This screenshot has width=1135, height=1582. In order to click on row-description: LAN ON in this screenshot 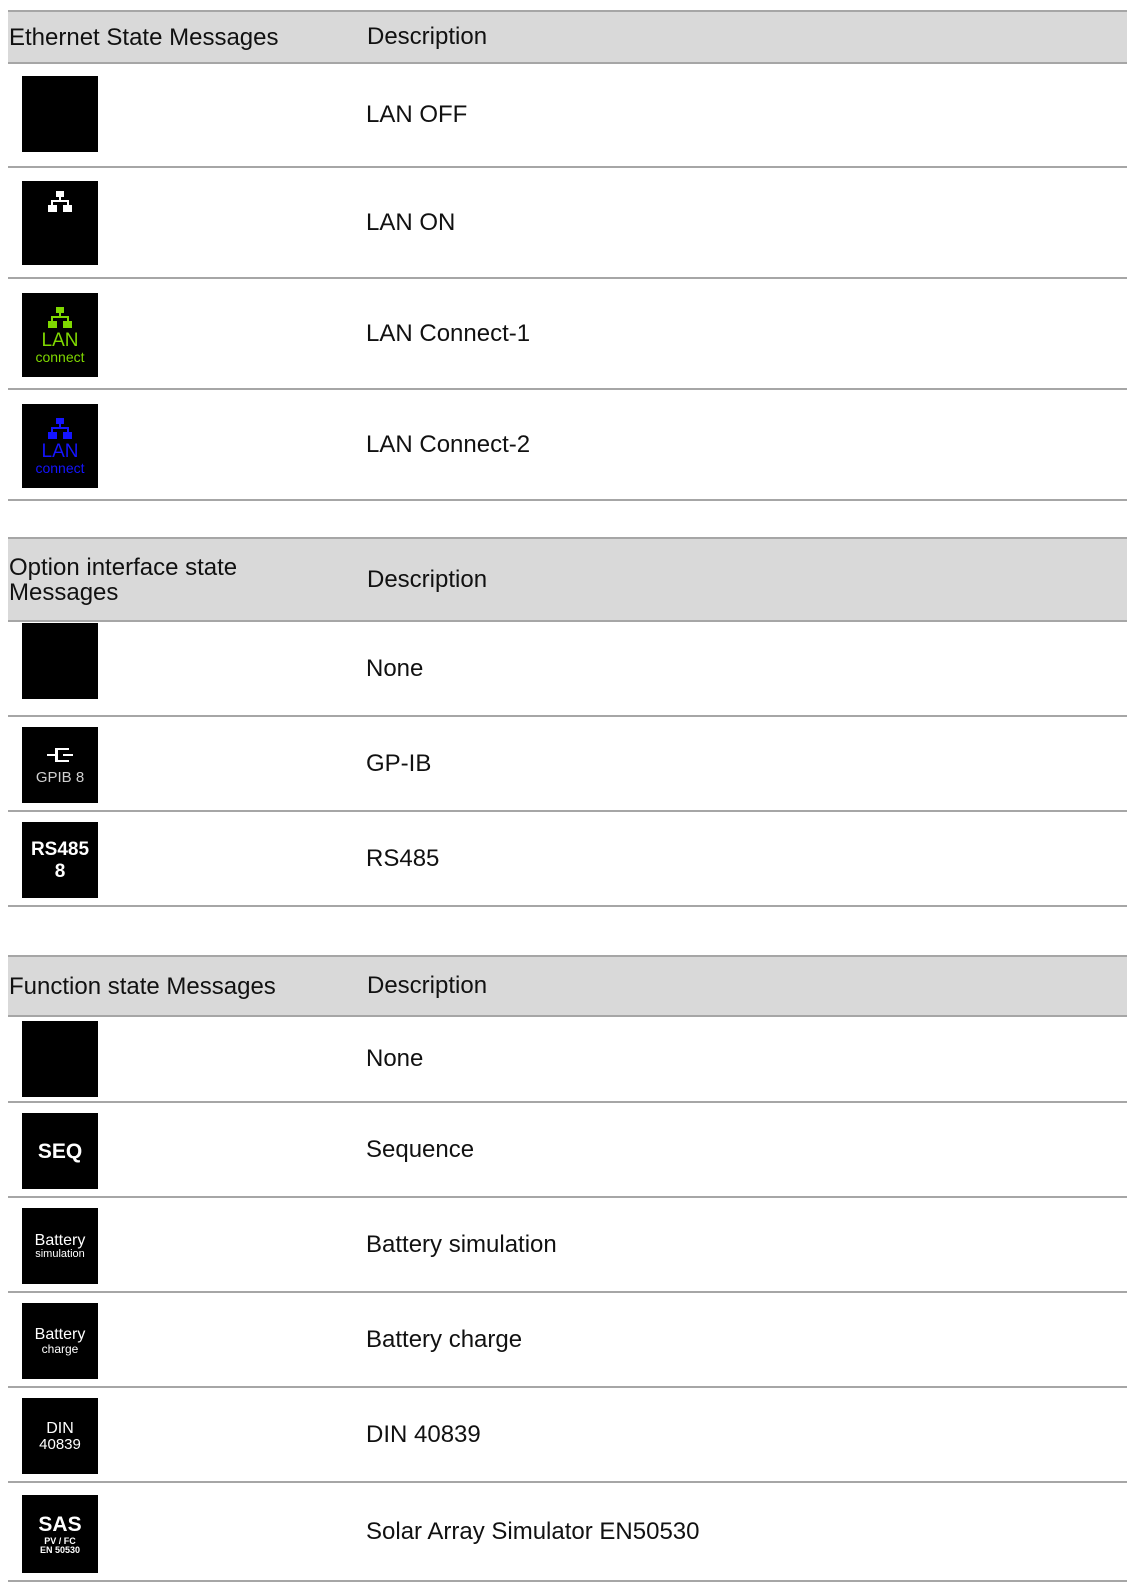, I will do `click(411, 222)`.